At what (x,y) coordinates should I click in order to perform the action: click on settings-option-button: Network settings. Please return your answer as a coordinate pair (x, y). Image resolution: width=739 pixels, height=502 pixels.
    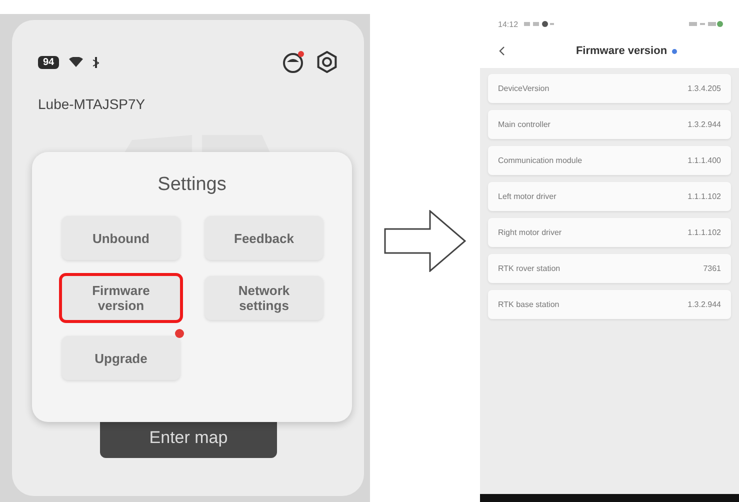
    Looking at the image, I should click on (264, 298).